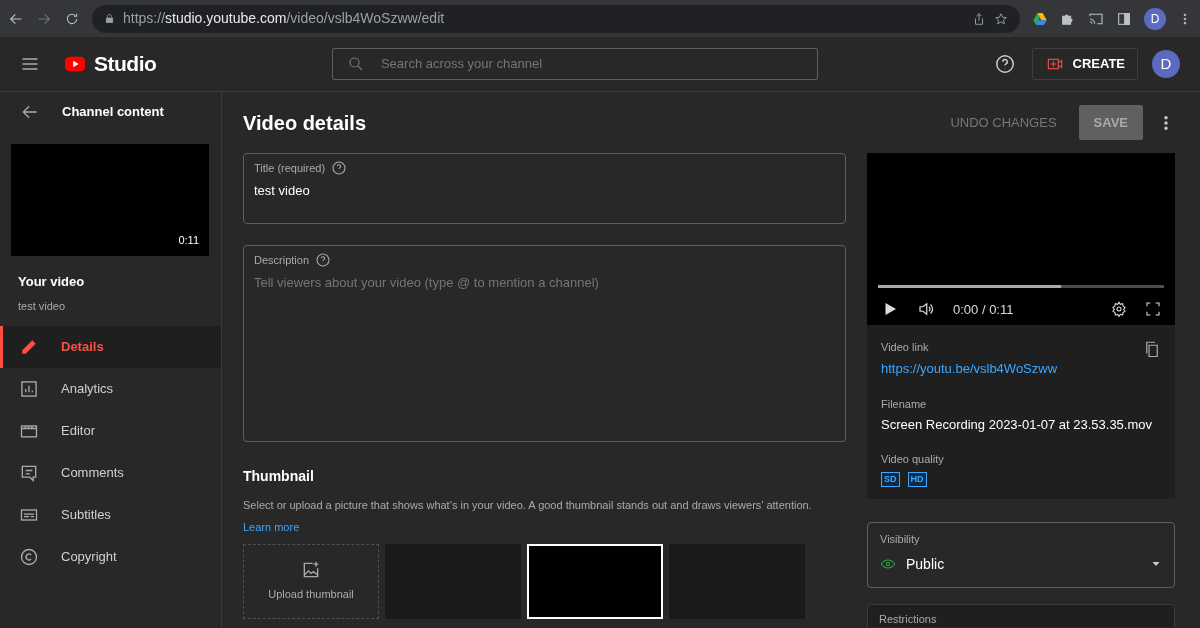 This screenshot has height=628, width=1200. Describe the element at coordinates (1001, 18) in the screenshot. I see `star-icon` at that location.